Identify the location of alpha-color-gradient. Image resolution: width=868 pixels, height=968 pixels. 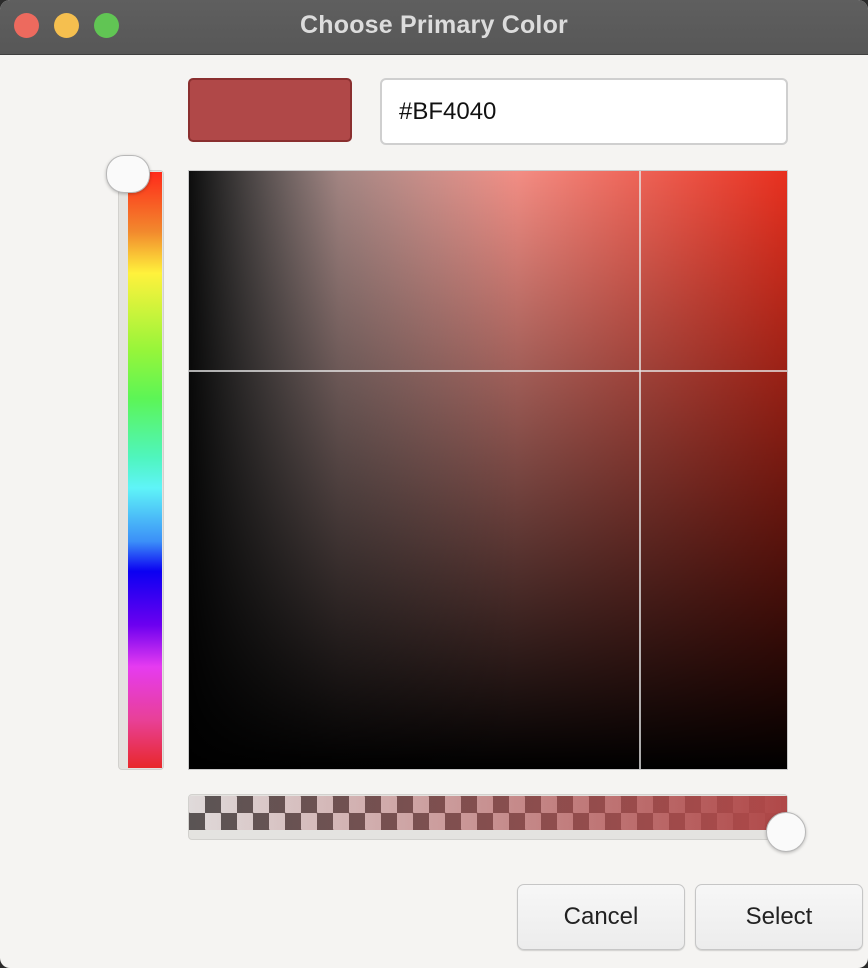
(488, 813).